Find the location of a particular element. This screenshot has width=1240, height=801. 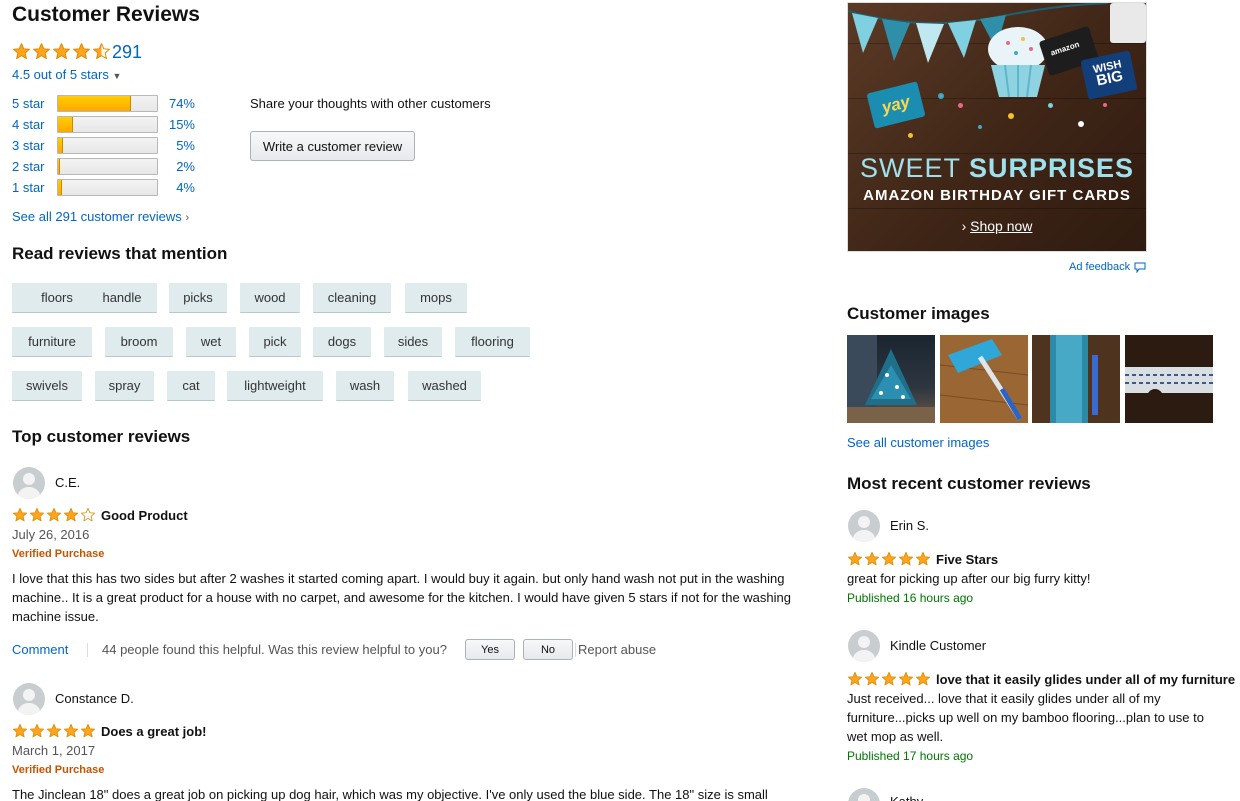

ad-feedback-label: Ad feedback is located at coordinates (1100, 267).